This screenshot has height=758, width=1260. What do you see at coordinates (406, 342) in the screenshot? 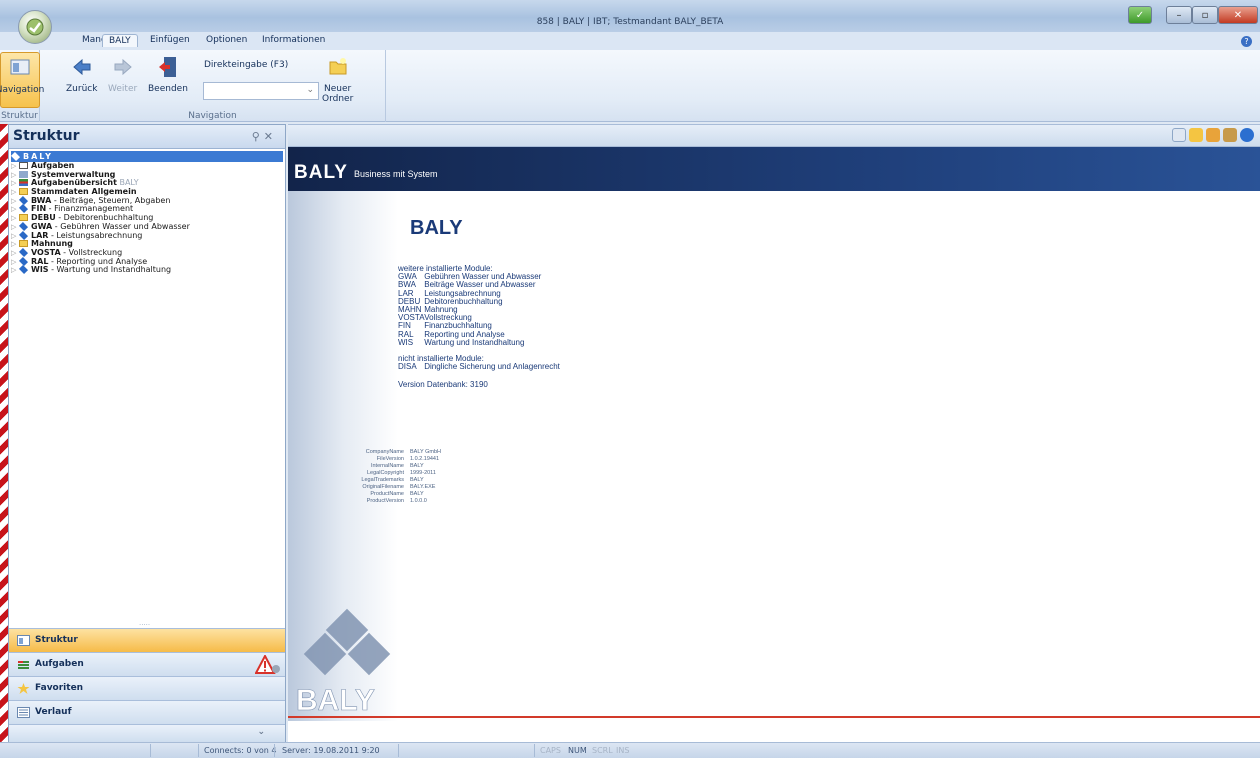
I see `module-code: WIS` at bounding box center [406, 342].